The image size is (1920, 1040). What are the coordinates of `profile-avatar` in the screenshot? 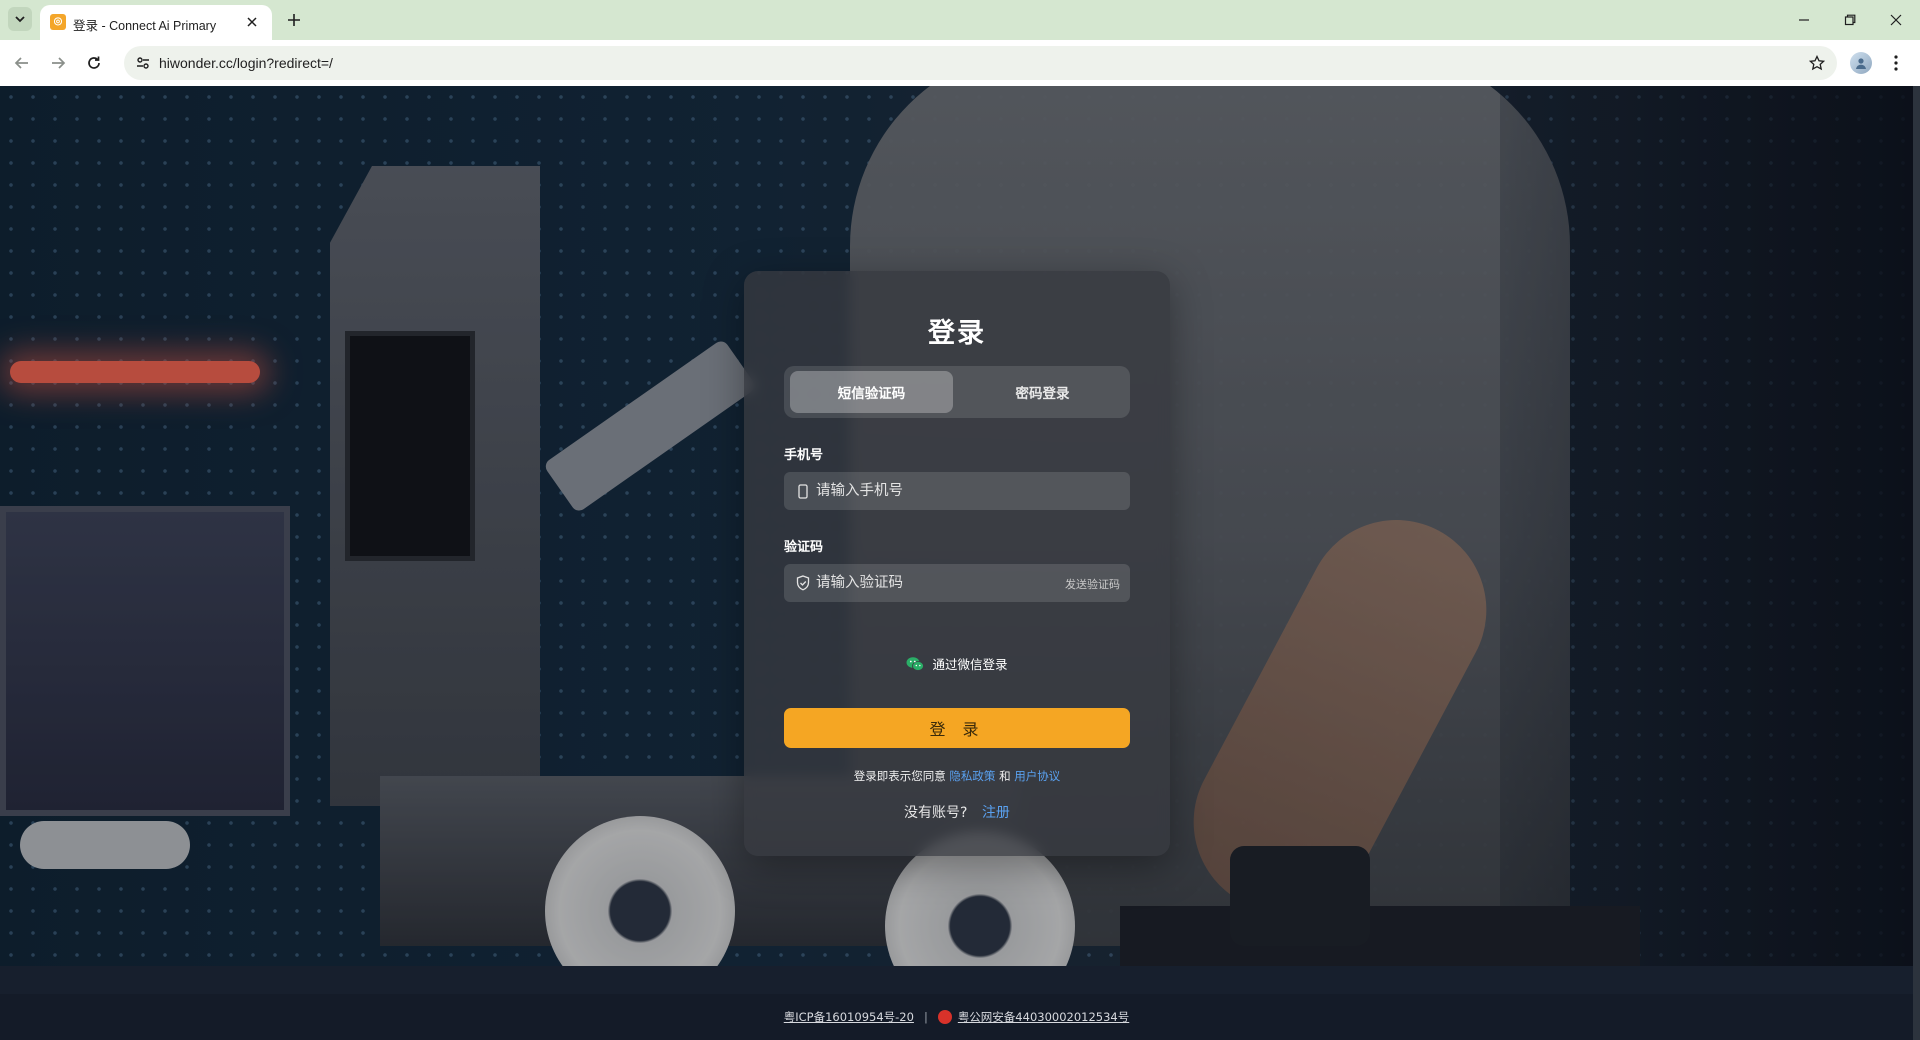 It's located at (1861, 63).